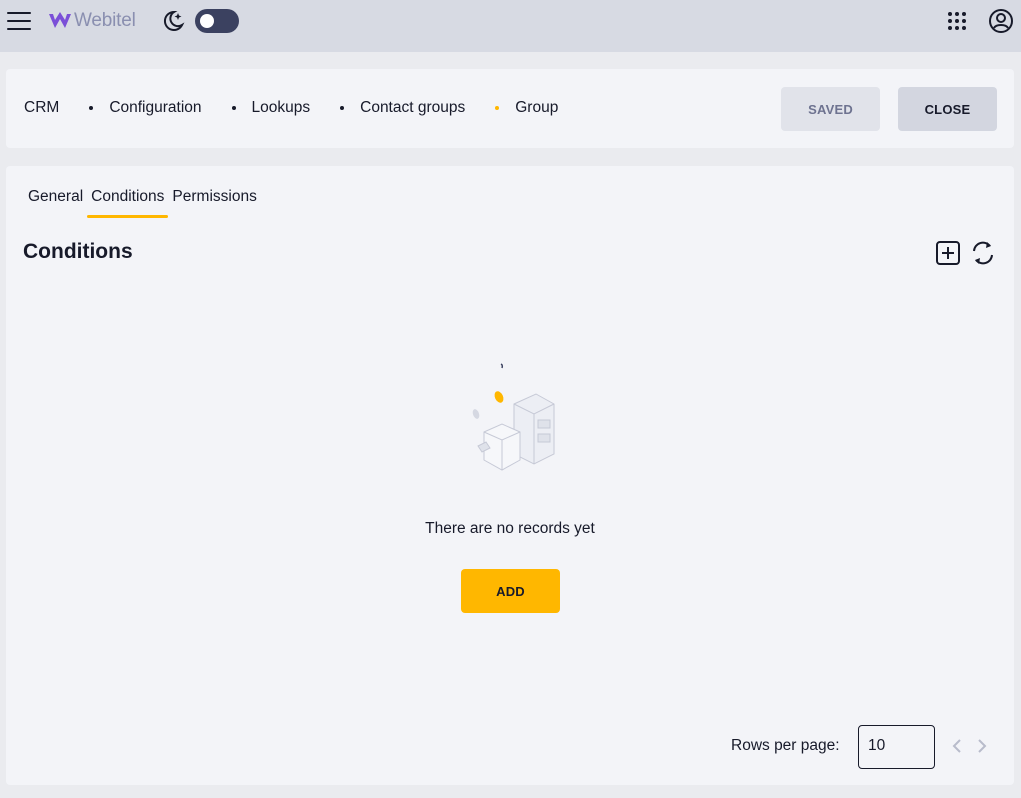 Image resolution: width=1021 pixels, height=798 pixels. What do you see at coordinates (947, 109) in the screenshot?
I see `close-button: CLOSE` at bounding box center [947, 109].